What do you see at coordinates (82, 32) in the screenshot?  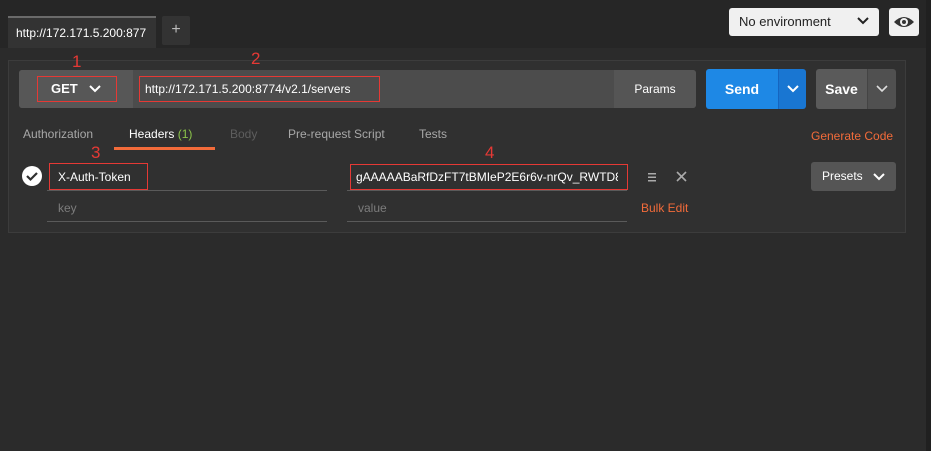 I see `request-tab: http://172.171.5.200:877` at bounding box center [82, 32].